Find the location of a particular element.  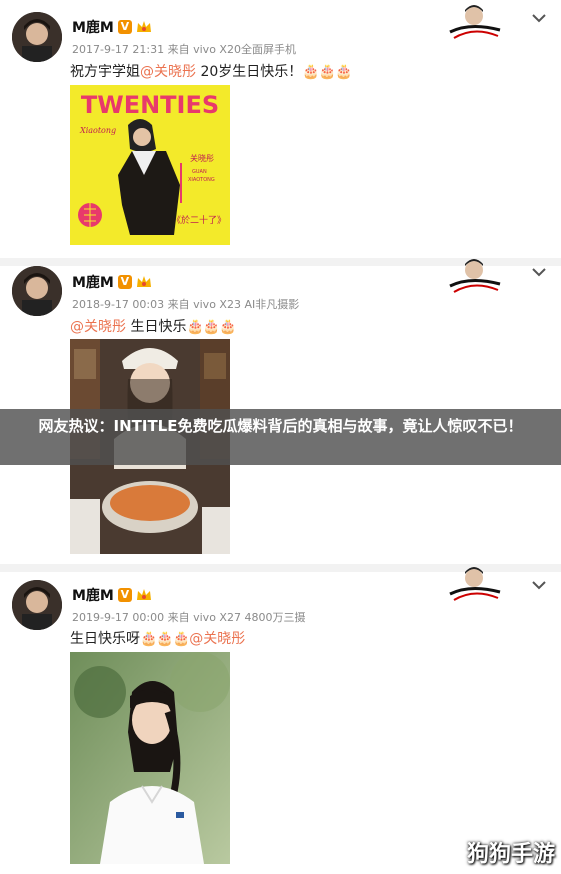

poster-name-en1: GUAN is located at coordinates (199, 172).